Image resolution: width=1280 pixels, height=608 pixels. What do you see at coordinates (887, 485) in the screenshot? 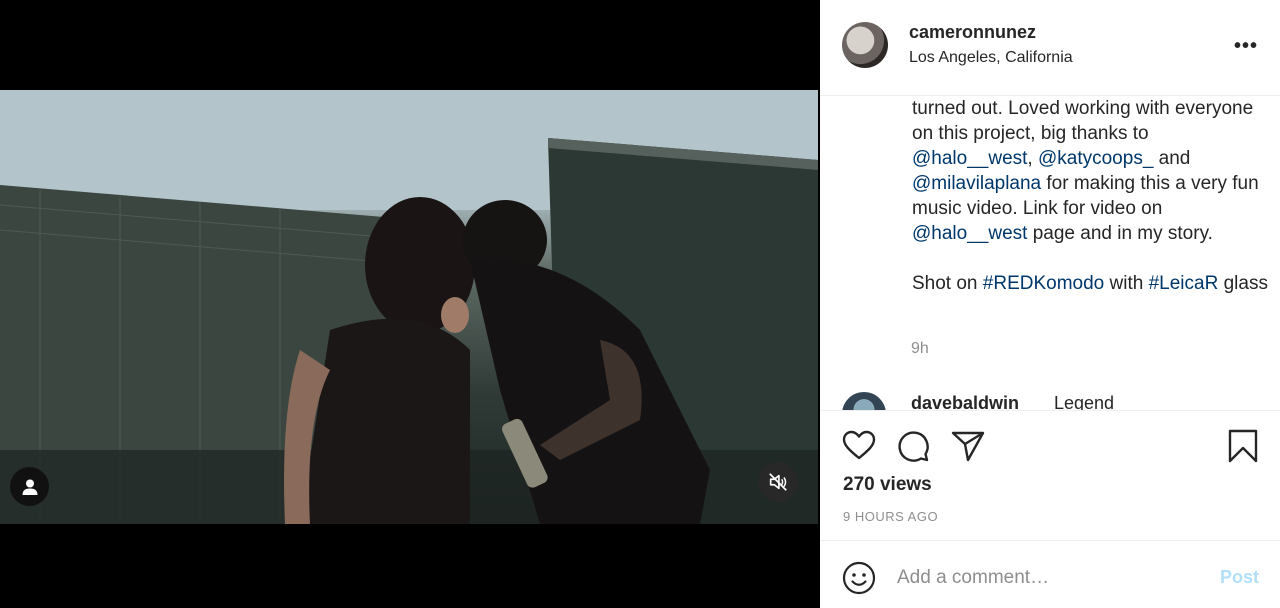
I see `view-count: 270 views` at bounding box center [887, 485].